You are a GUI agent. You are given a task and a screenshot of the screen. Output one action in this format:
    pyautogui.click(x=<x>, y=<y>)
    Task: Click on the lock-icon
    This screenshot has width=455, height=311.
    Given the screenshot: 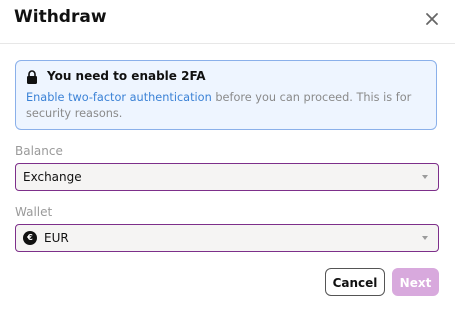 What is the action you would take?
    pyautogui.click(x=32, y=77)
    